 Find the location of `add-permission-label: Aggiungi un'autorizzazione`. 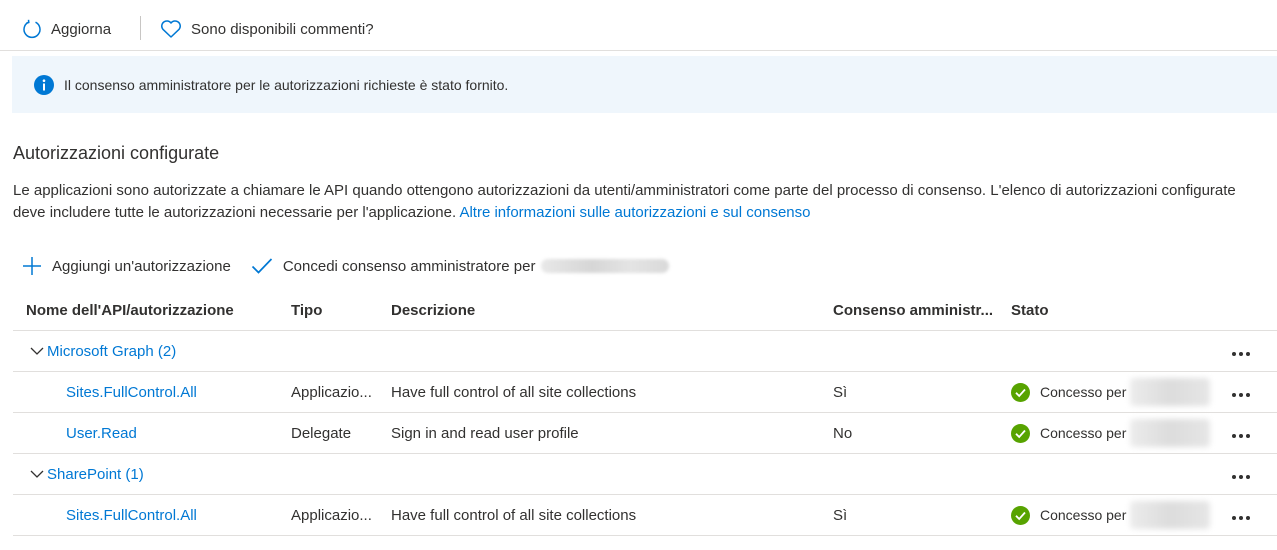

add-permission-label: Aggiungi un'autorizzazione is located at coordinates (141, 266).